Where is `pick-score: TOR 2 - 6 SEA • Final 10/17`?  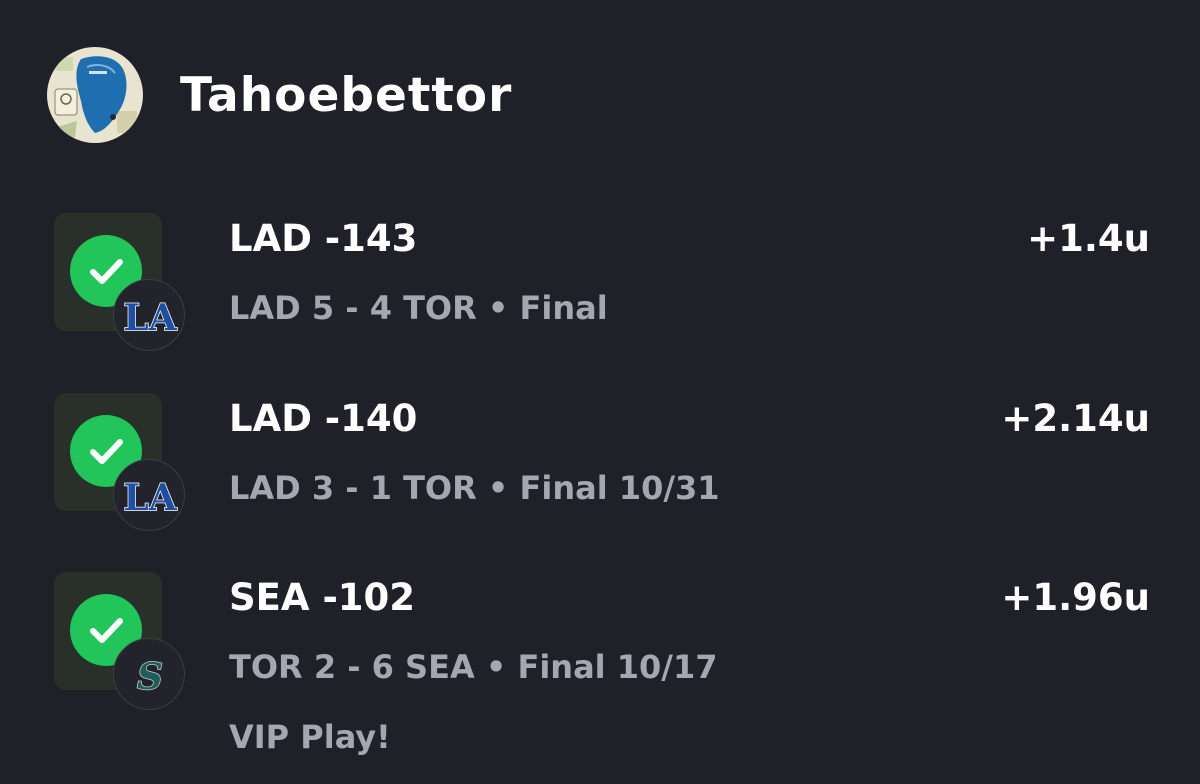
pick-score: TOR 2 - 6 SEA • Final 10/17 is located at coordinates (473, 667).